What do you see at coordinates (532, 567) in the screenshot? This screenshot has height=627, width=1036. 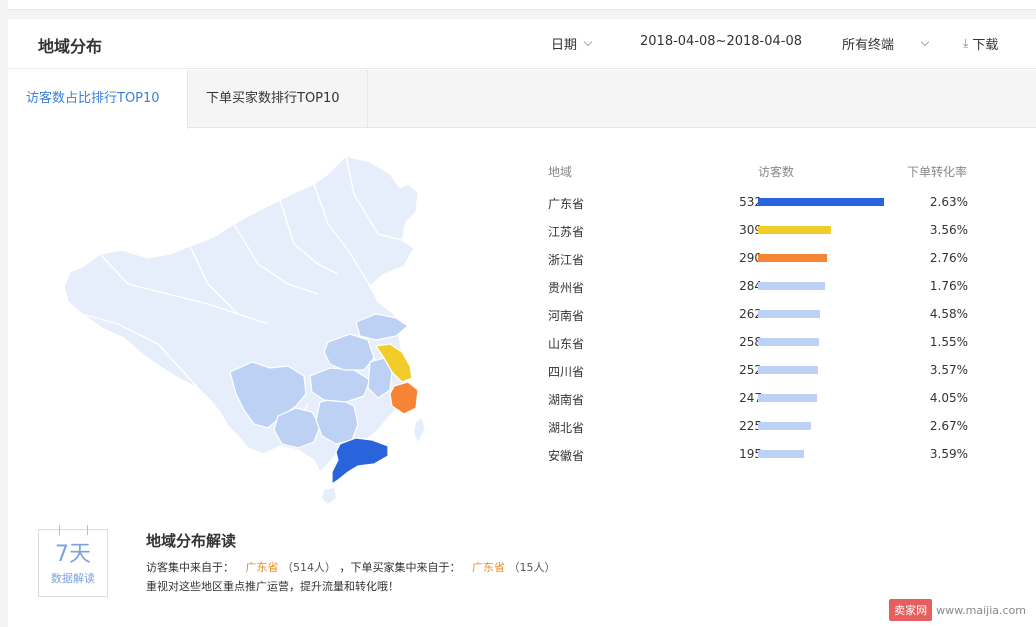 I see `buyer-count: （15人）` at bounding box center [532, 567].